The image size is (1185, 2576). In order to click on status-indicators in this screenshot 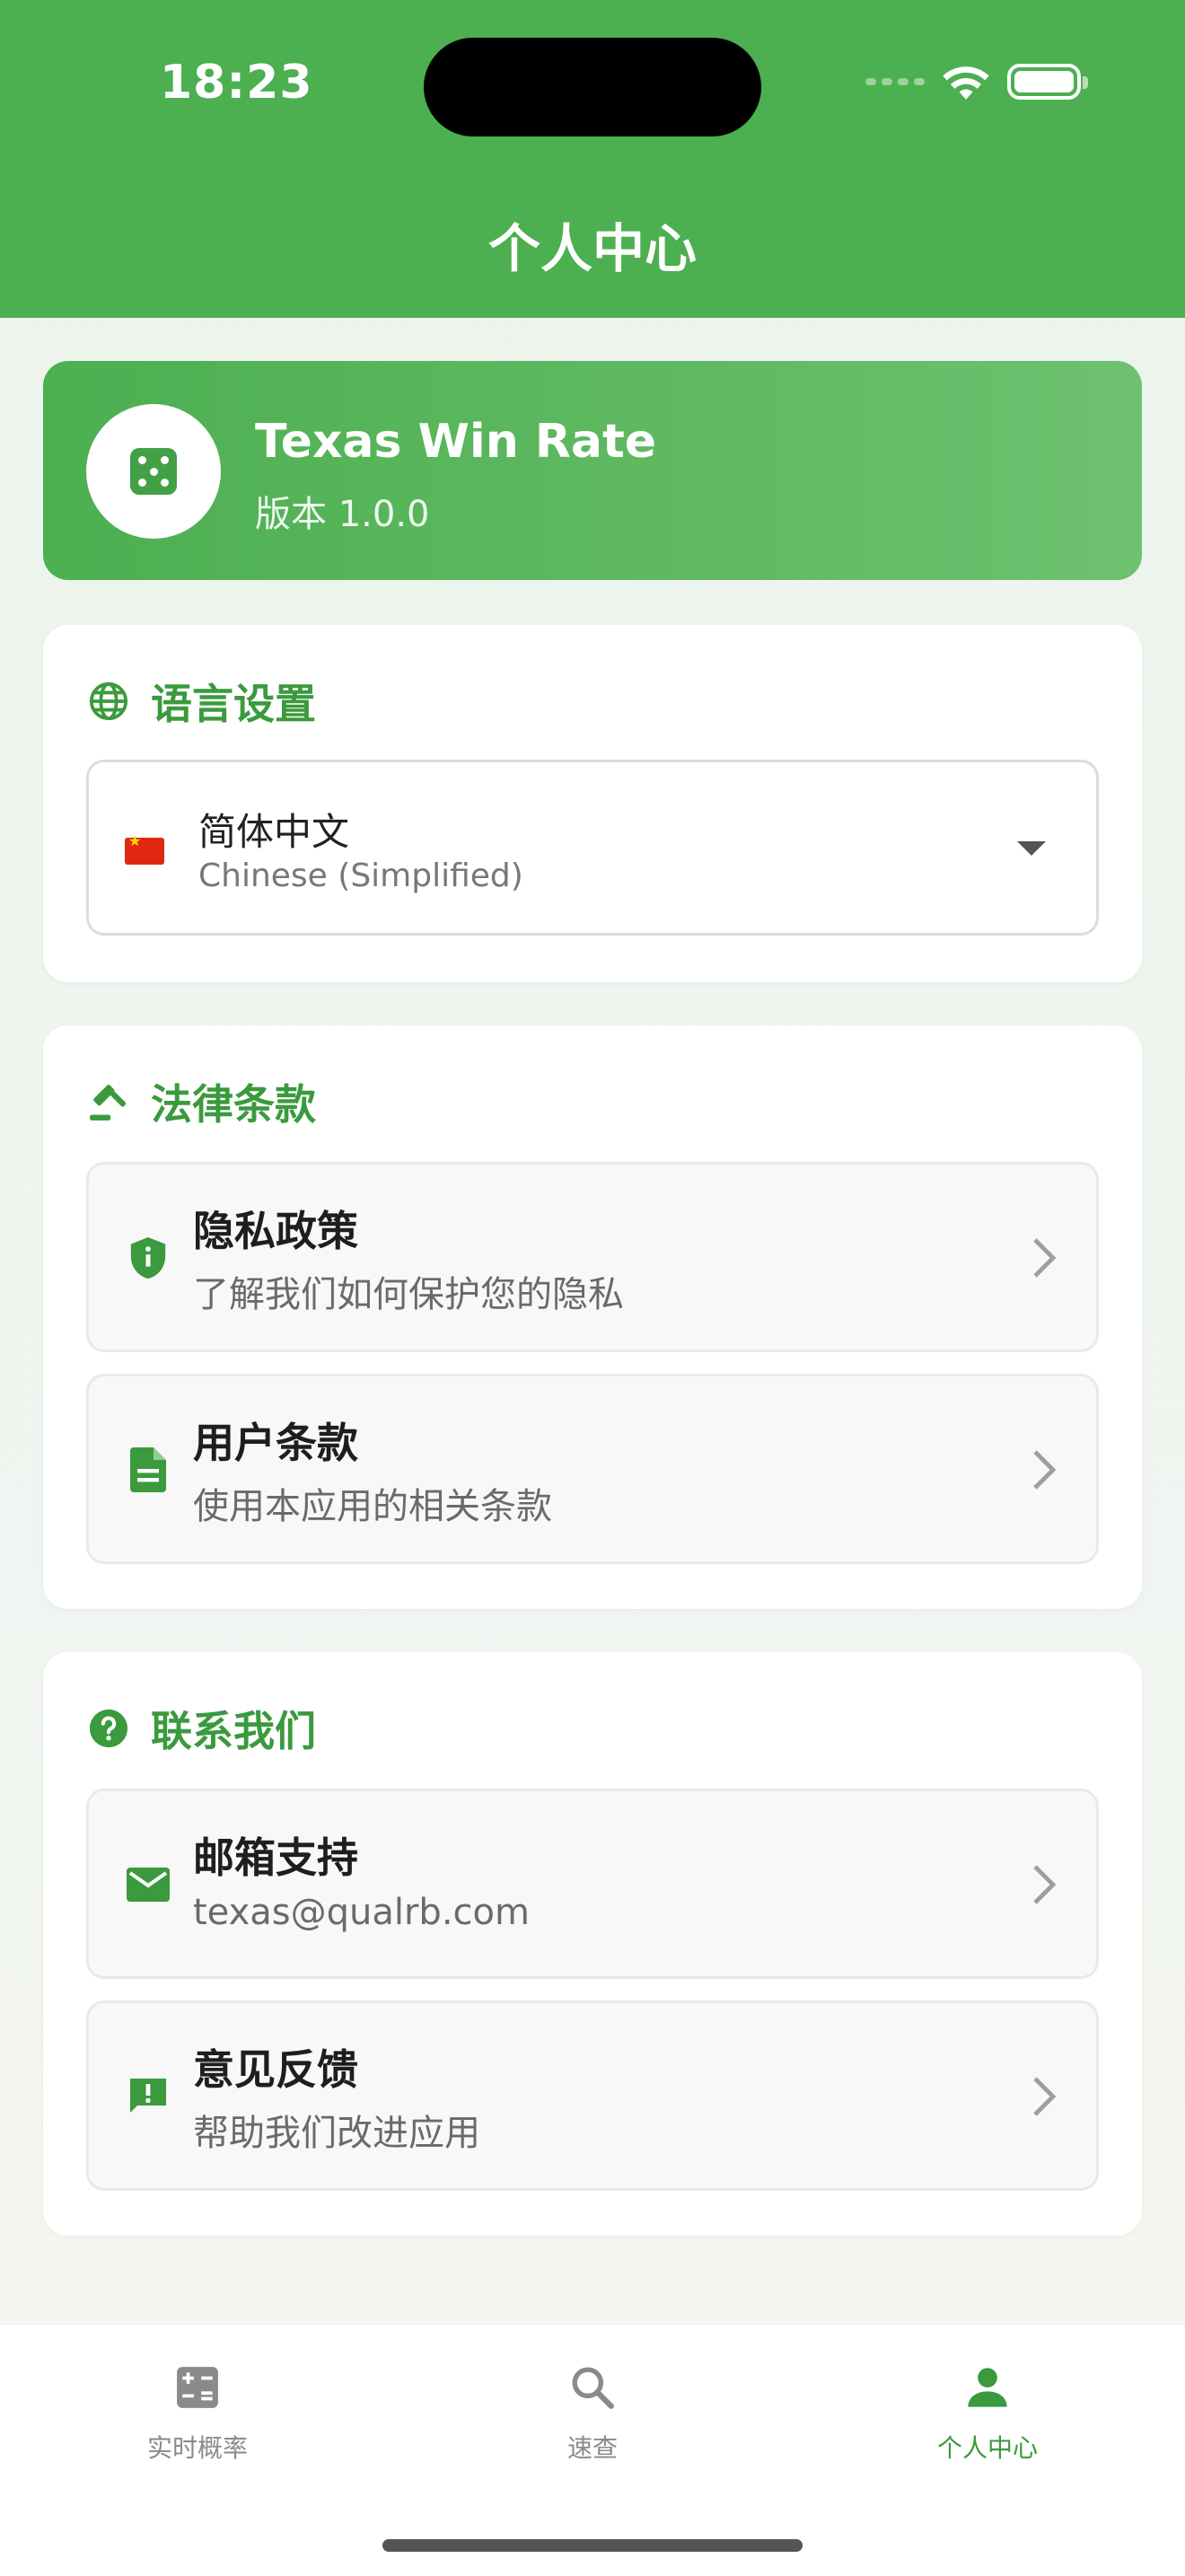, I will do `click(976, 82)`.